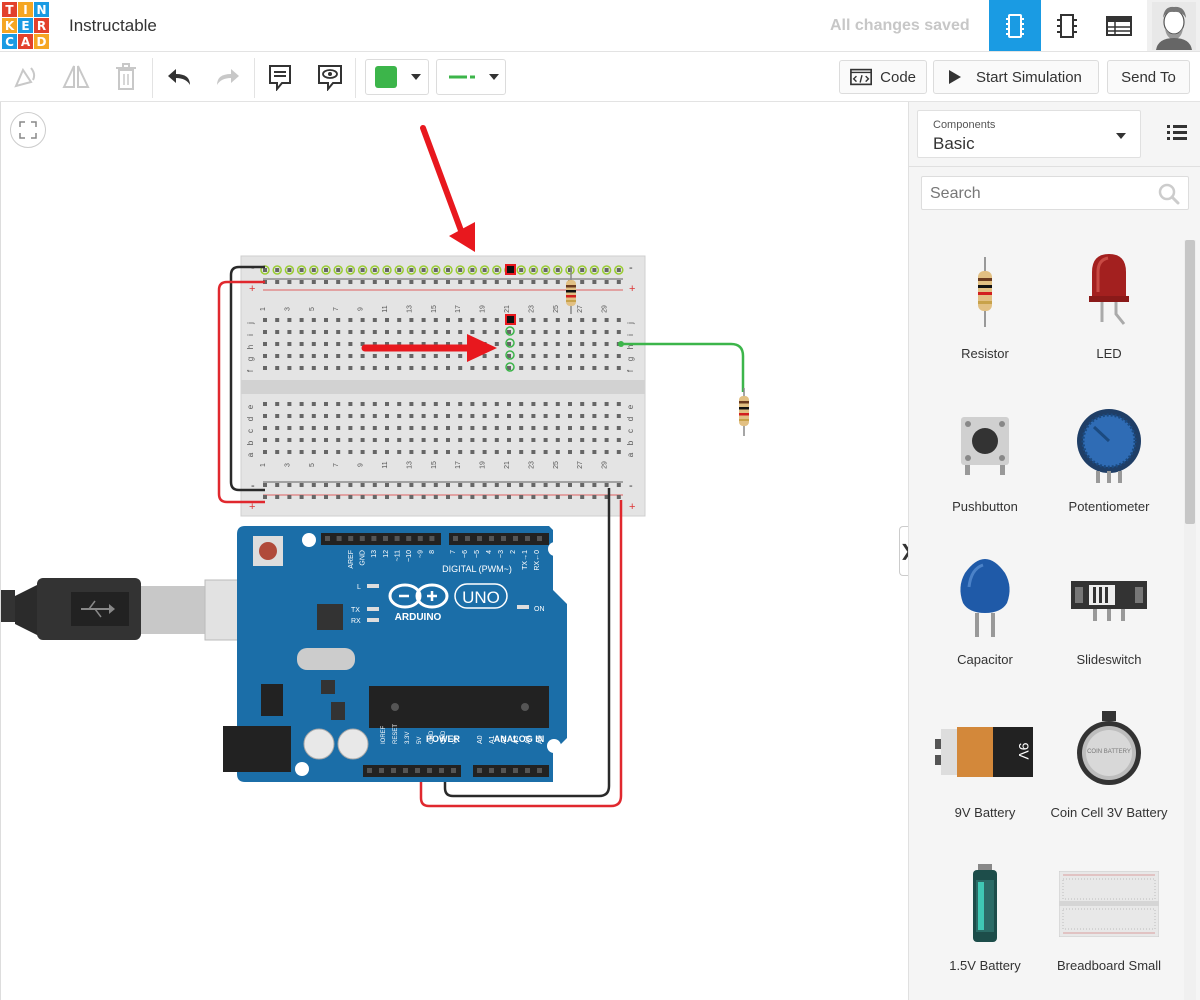 The image size is (1200, 1000). I want to click on components-category-select: Components Basic, so click(1029, 134).